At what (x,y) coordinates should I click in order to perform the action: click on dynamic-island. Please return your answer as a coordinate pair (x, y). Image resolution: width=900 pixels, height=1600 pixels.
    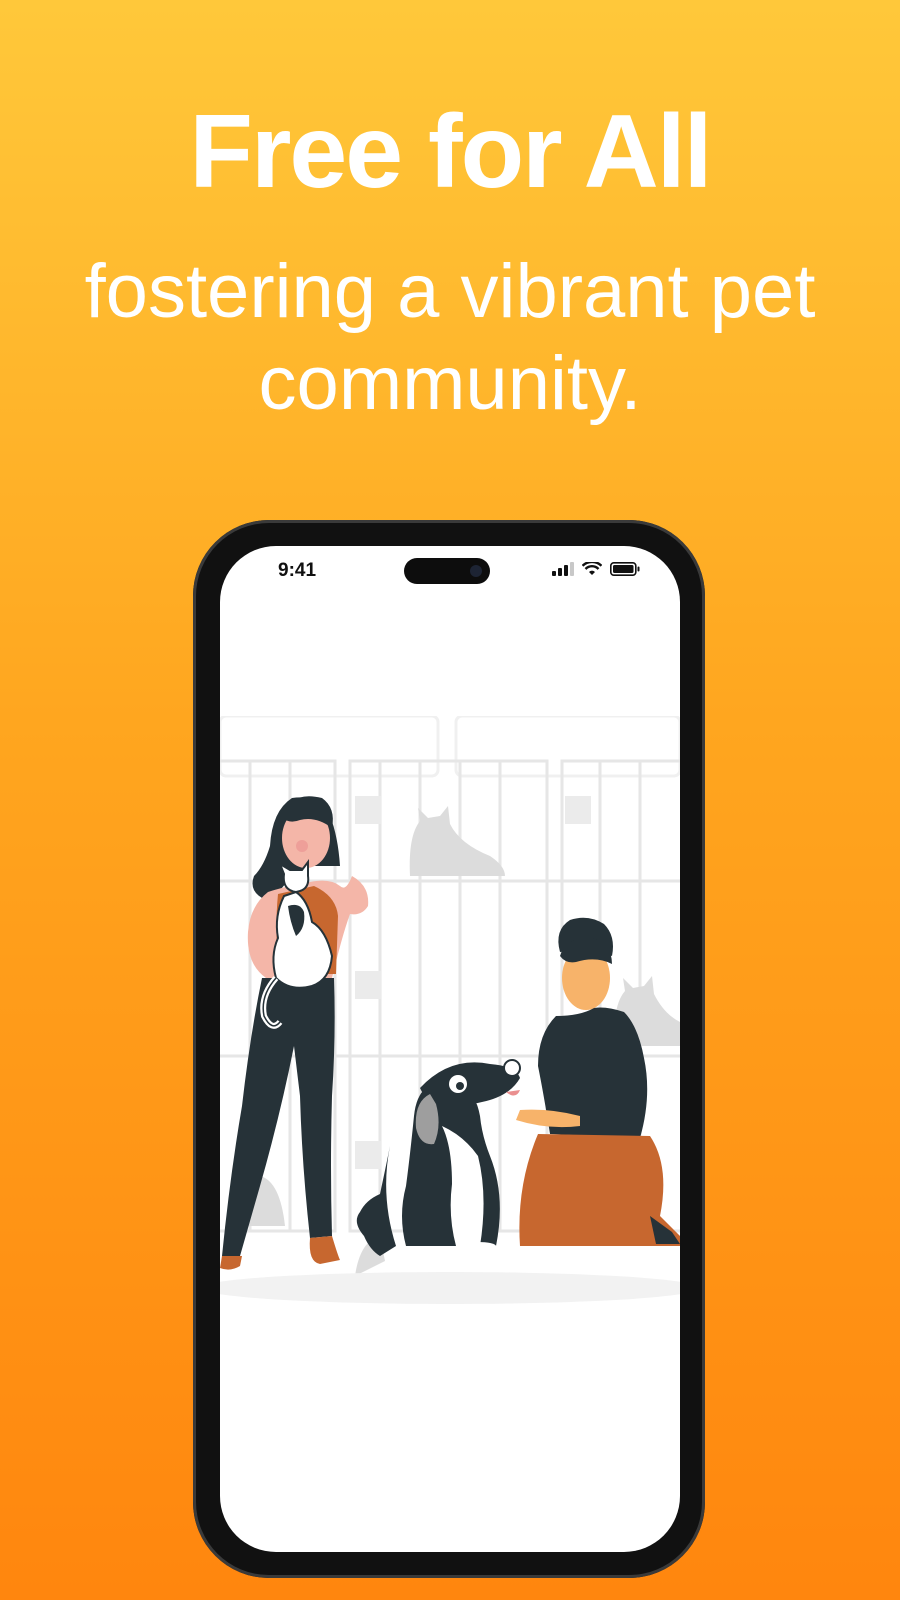
    Looking at the image, I should click on (447, 571).